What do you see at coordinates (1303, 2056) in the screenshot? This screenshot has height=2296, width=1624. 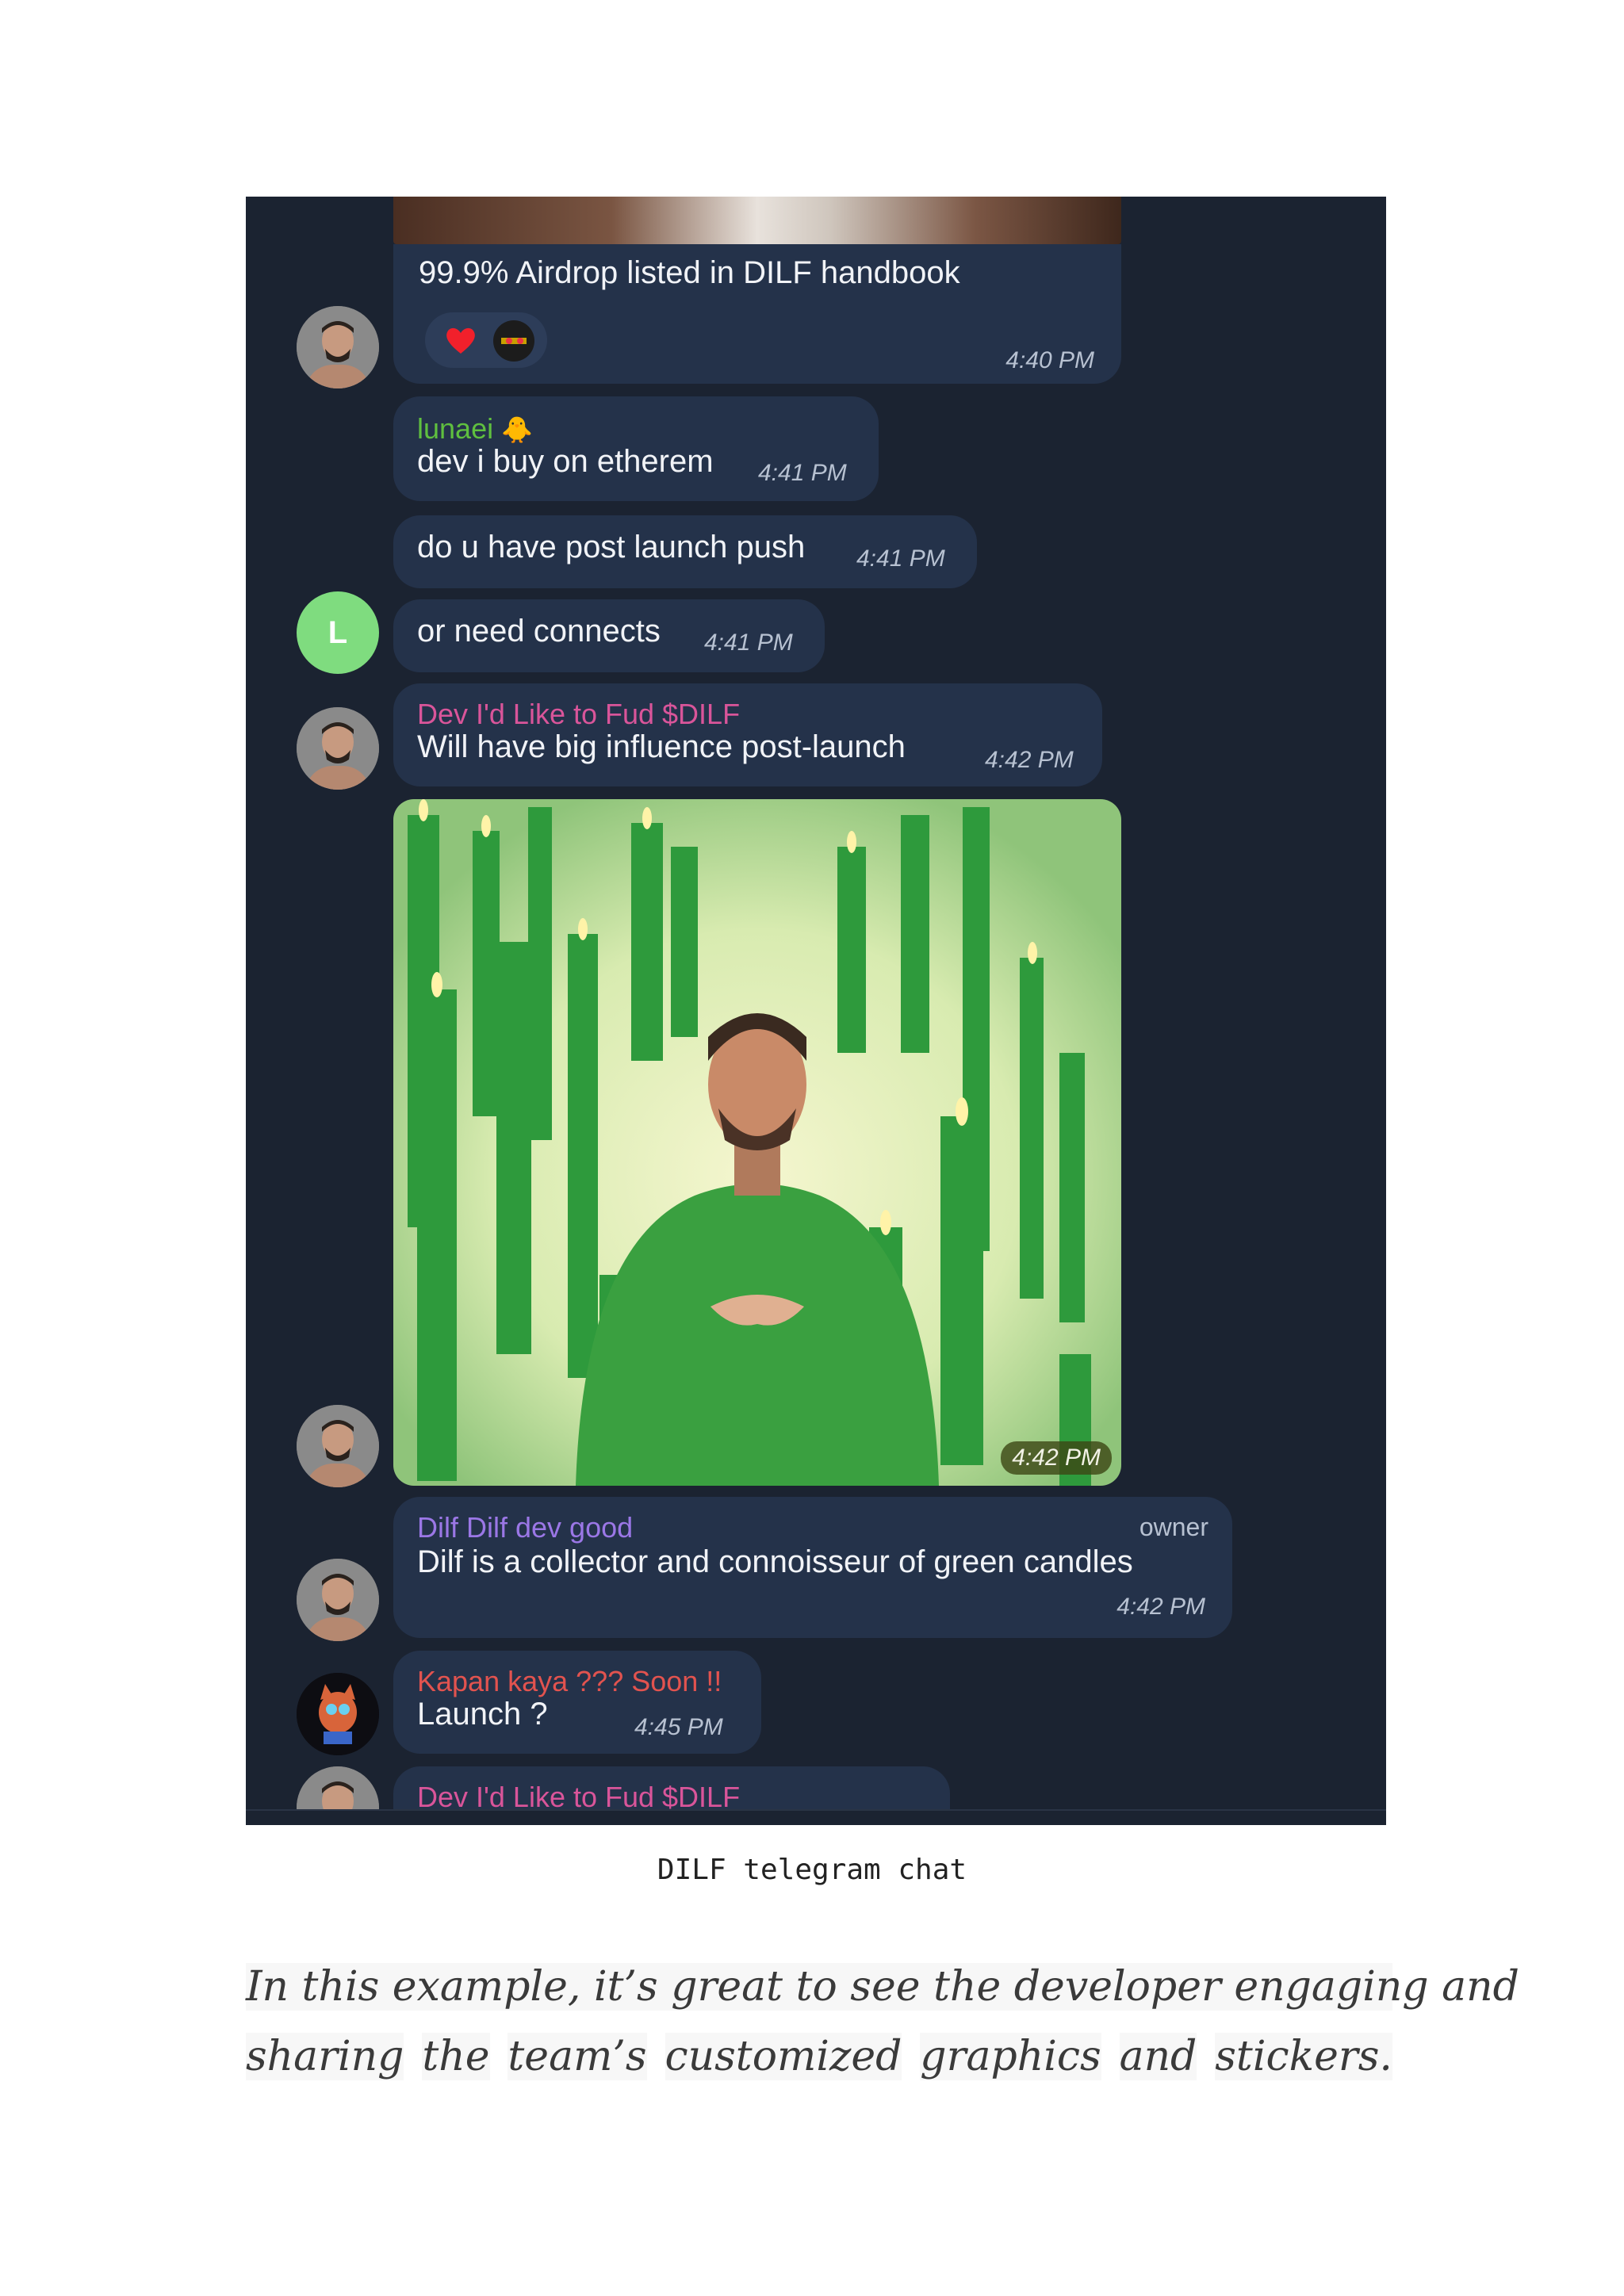 I see `paragraph-word: stickers.` at bounding box center [1303, 2056].